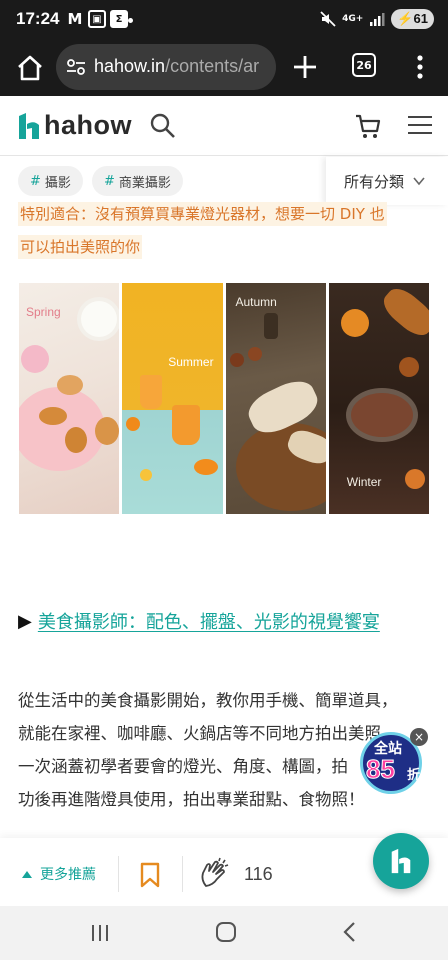  What do you see at coordinates (408, 367) in the screenshot?
I see `cookie-image` at bounding box center [408, 367].